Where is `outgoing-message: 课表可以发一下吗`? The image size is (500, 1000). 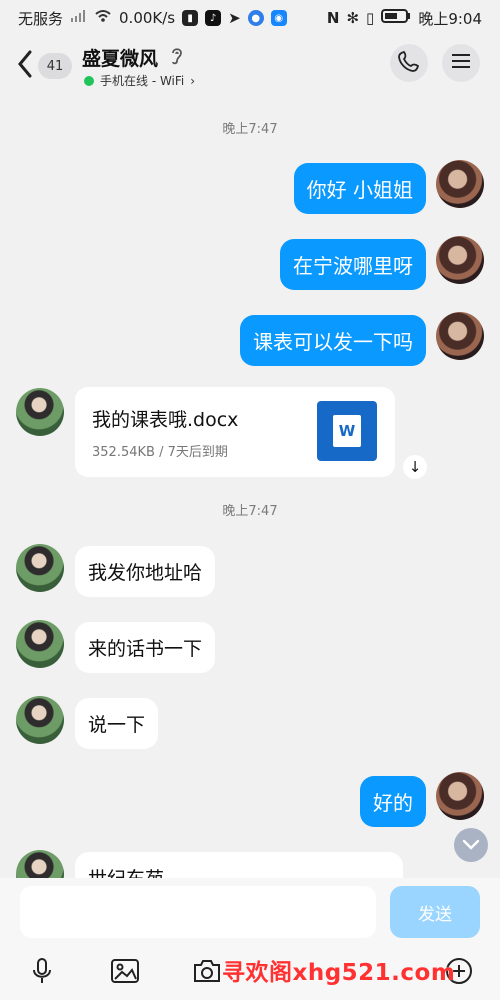 outgoing-message: 课表可以发一下吗 is located at coordinates (333, 340).